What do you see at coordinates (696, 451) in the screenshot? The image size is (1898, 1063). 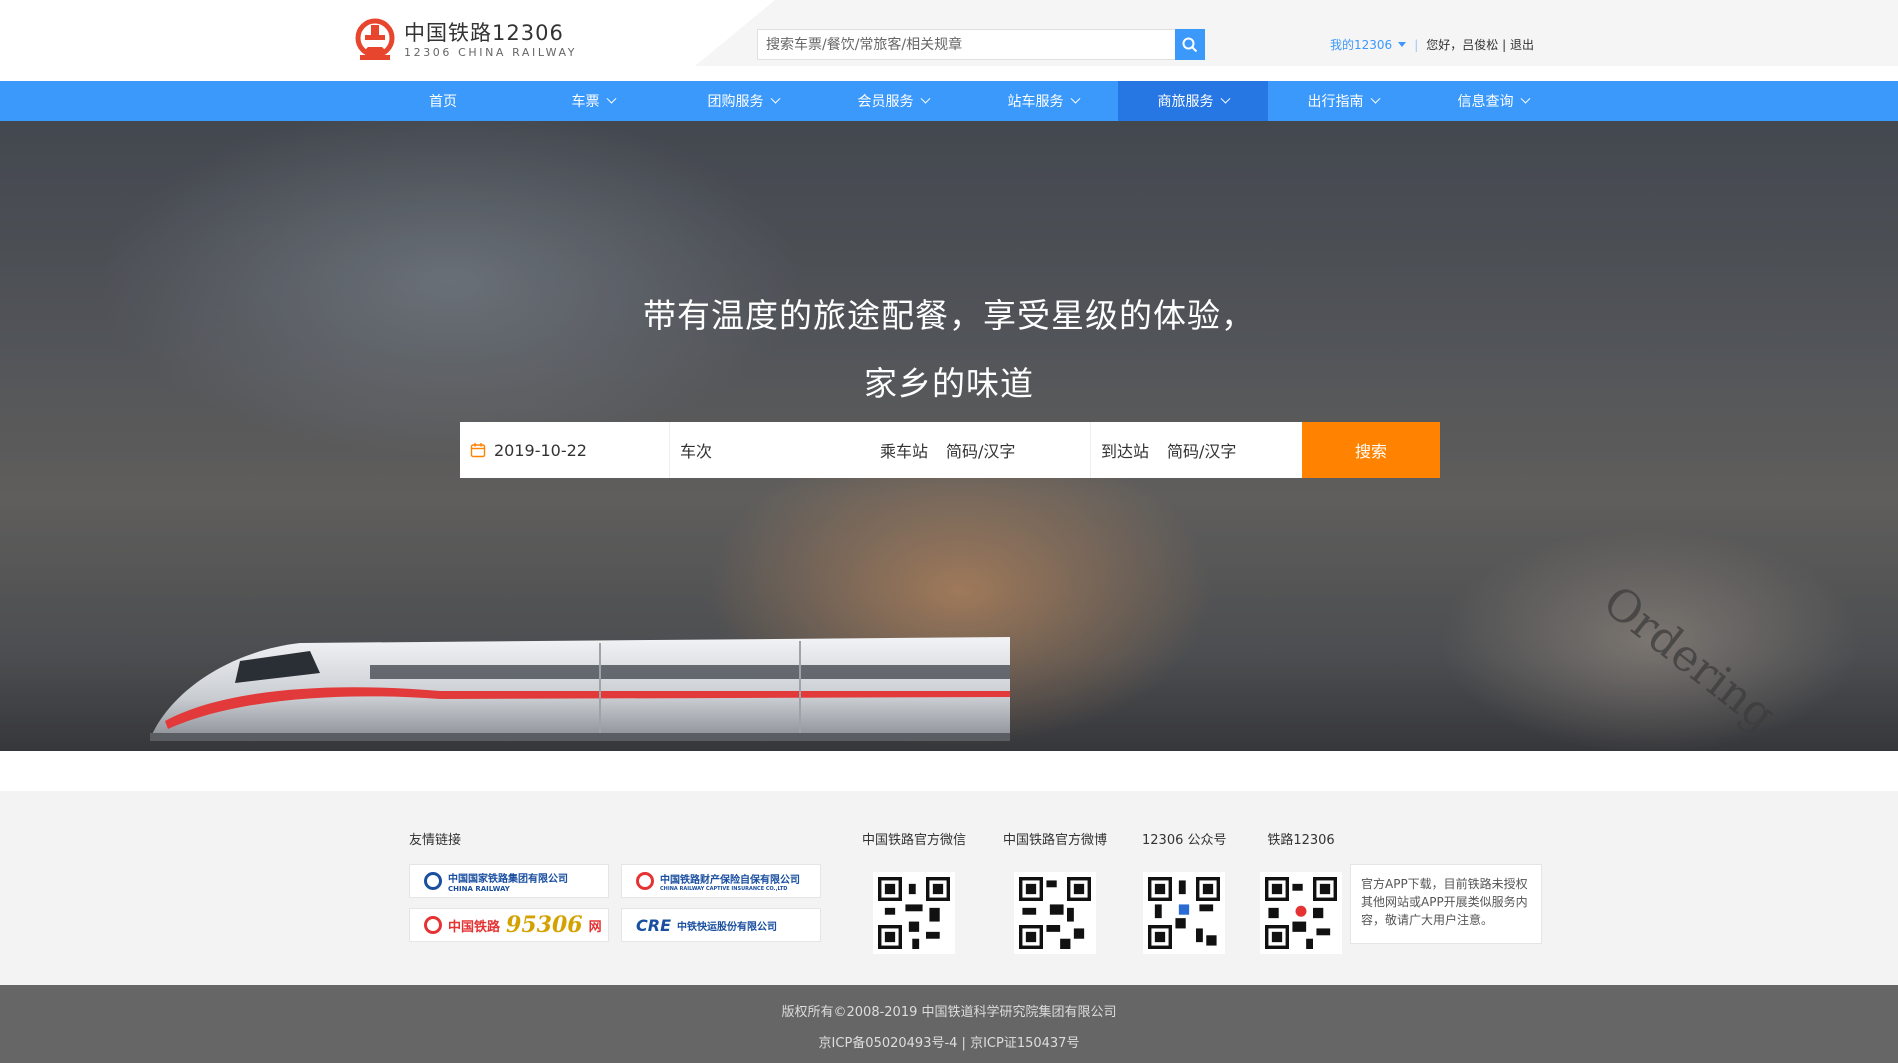 I see `train-number-placeholder: 车次` at bounding box center [696, 451].